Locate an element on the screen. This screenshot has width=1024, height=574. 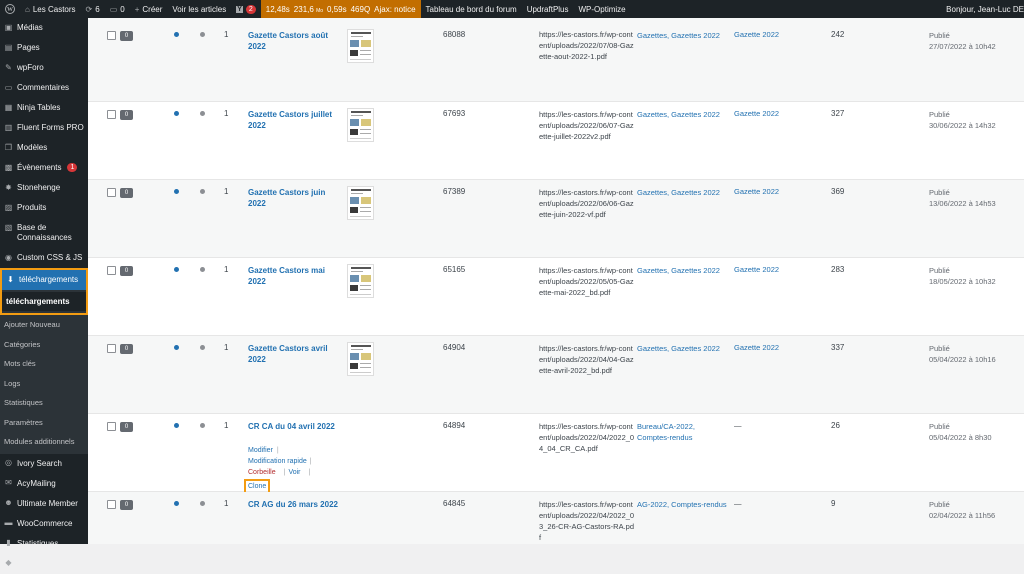
download-title-link: Gazette Castors août 2022 is located at coordinates (293, 41).